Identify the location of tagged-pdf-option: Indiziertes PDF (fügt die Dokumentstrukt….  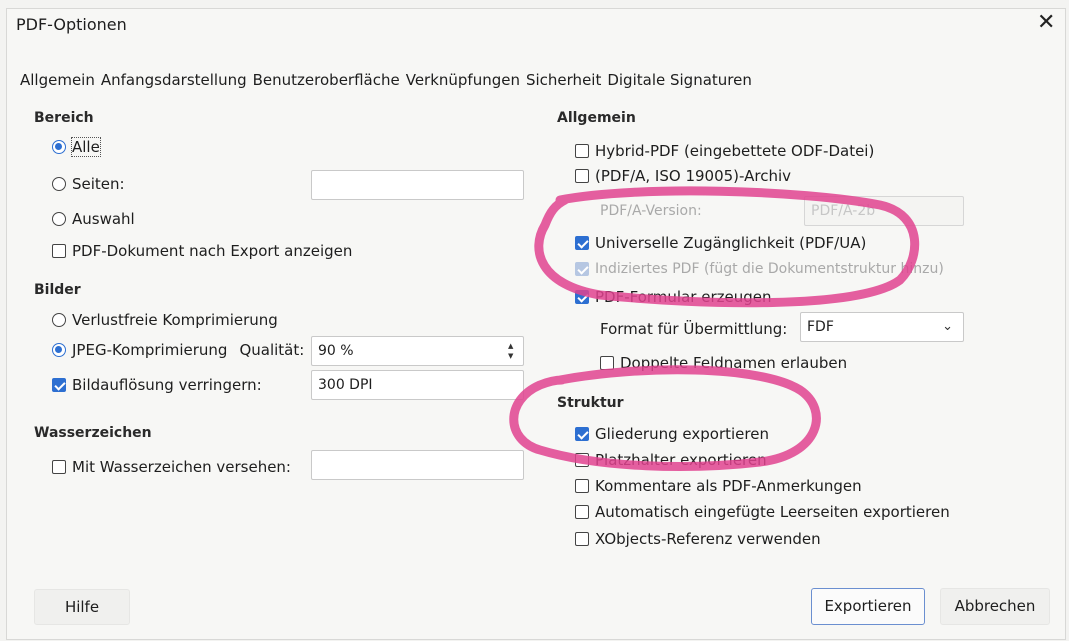
(759, 269).